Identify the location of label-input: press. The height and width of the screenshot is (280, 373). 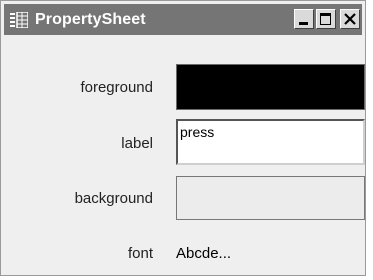
(270, 142).